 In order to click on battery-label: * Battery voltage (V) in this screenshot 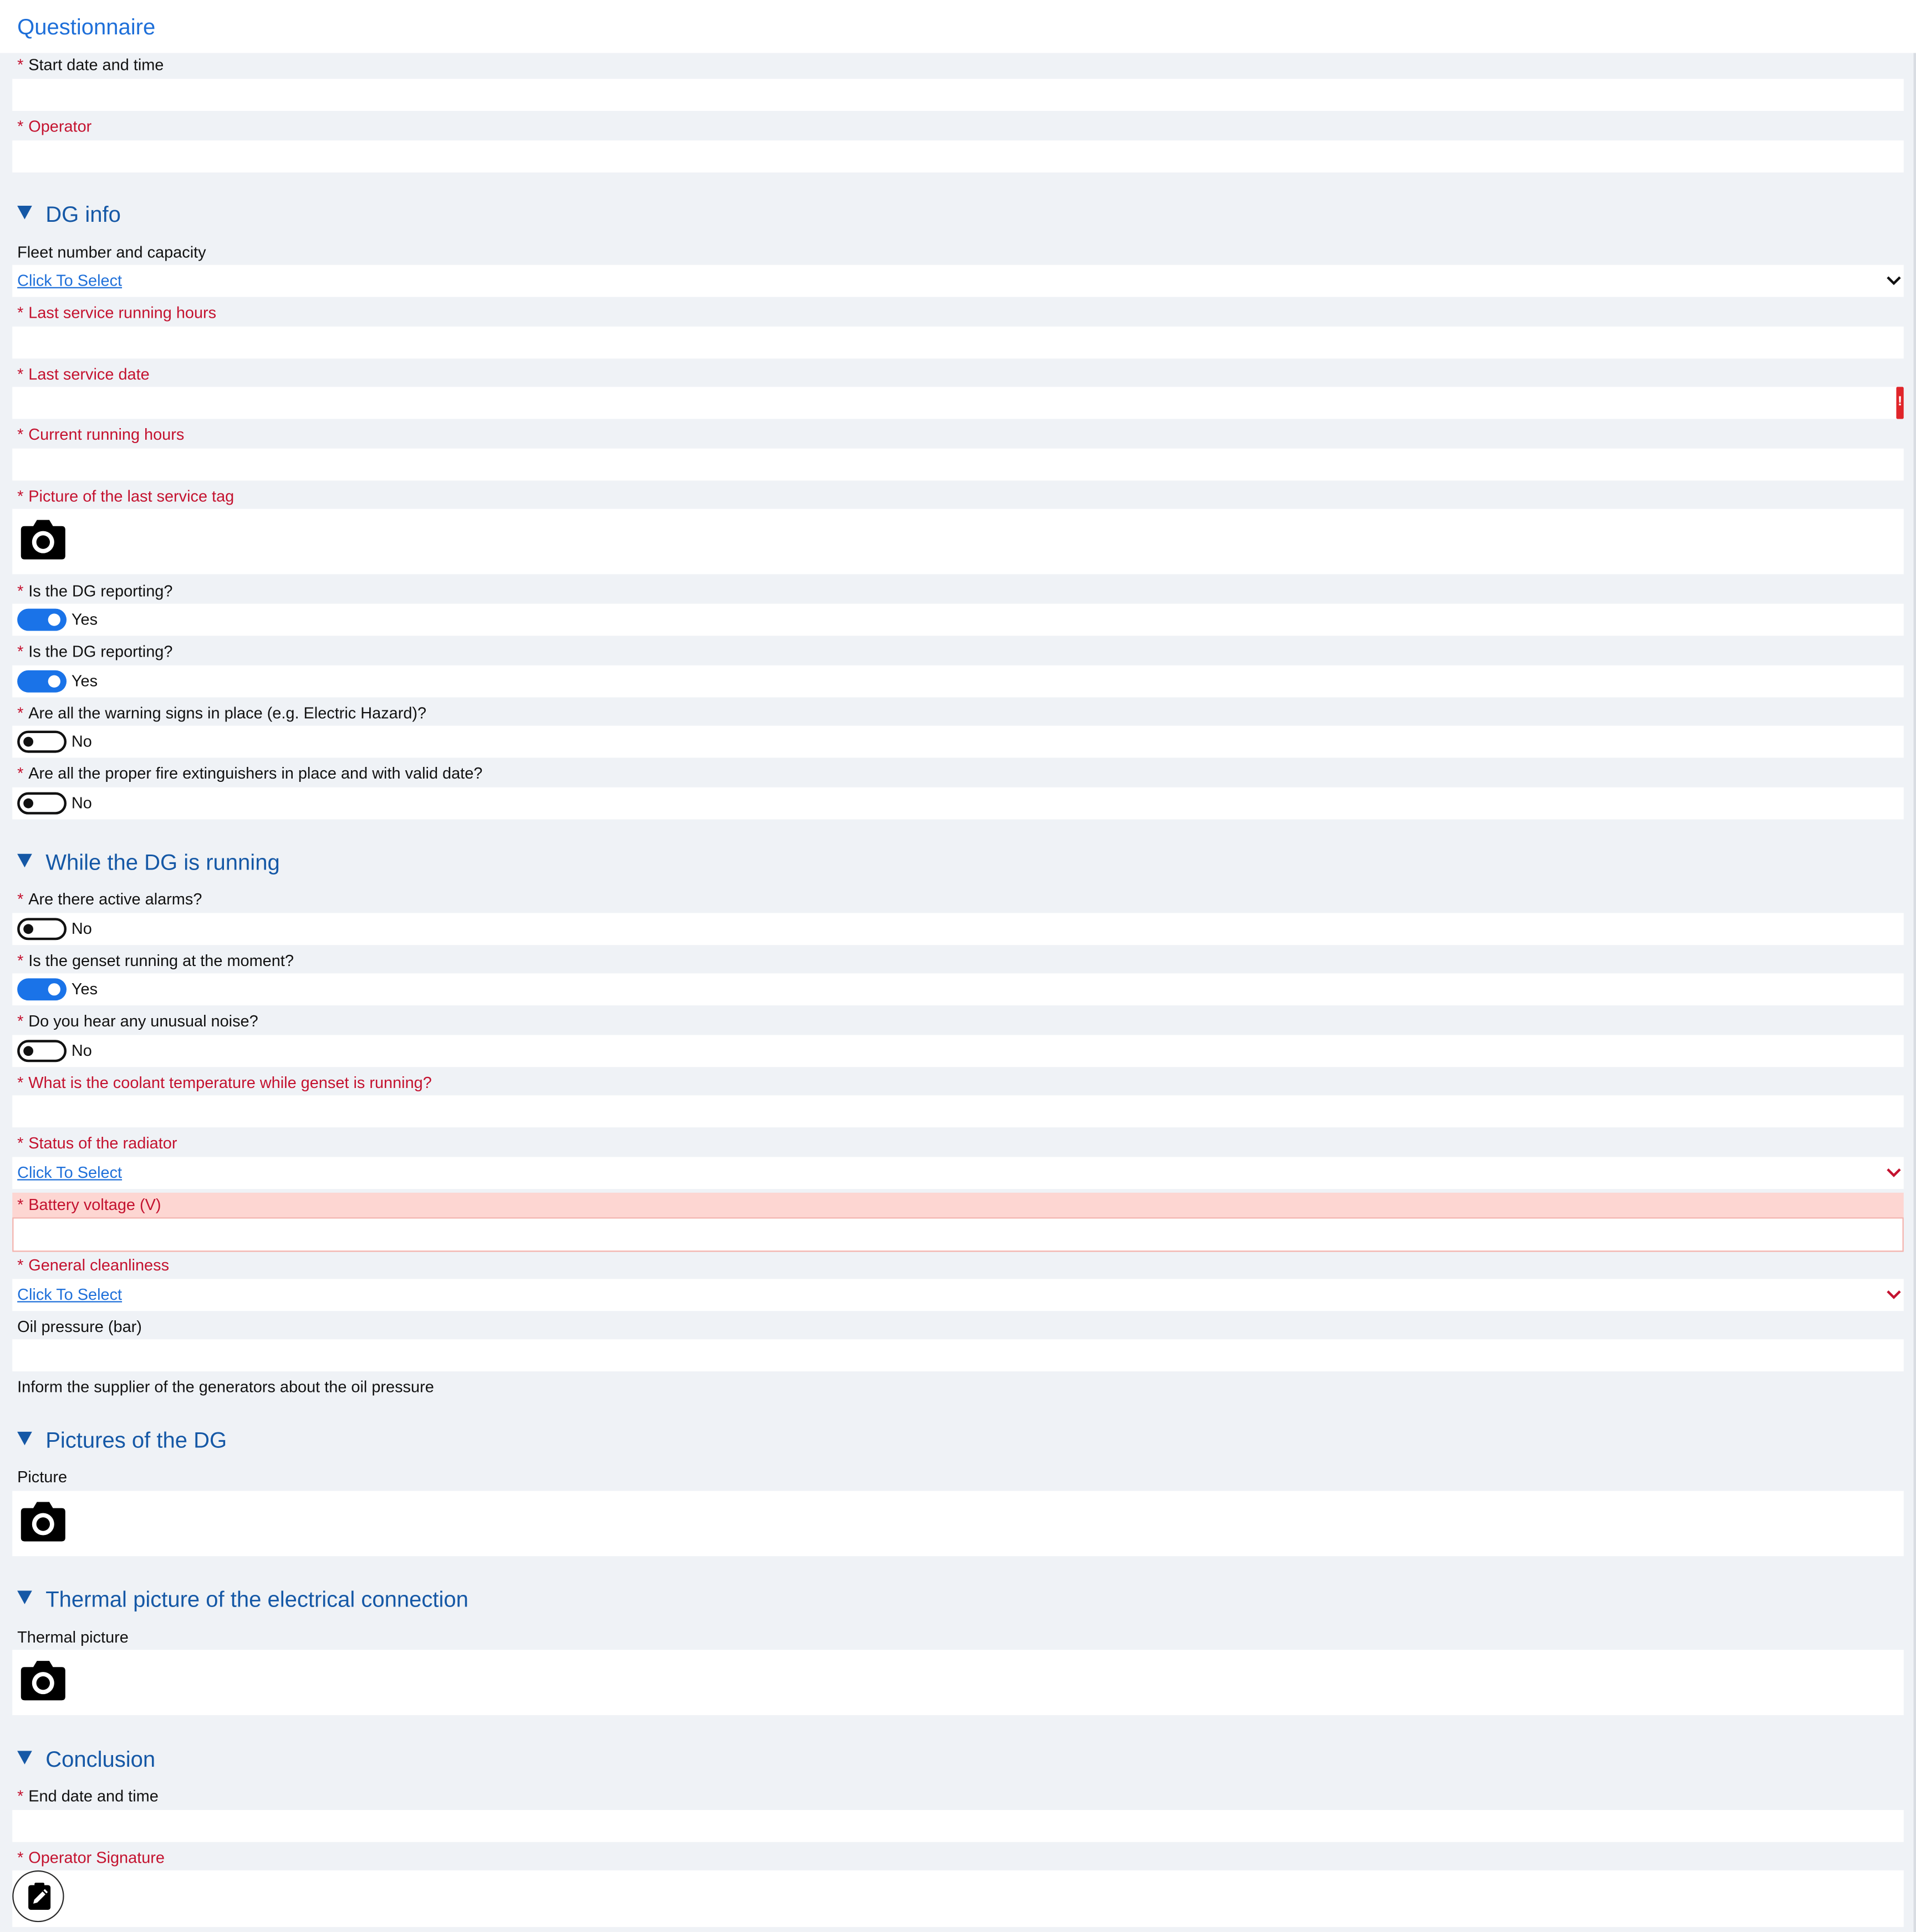, I will do `click(89, 1205)`.